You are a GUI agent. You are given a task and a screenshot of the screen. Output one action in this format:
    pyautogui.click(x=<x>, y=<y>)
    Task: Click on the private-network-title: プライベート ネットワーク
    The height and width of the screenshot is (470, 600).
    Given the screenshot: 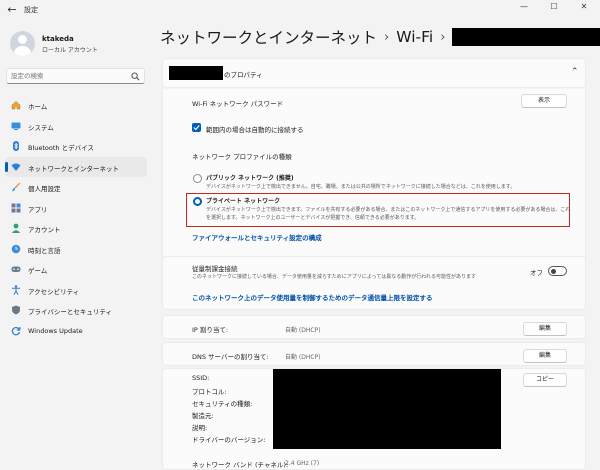 What is the action you would take?
    pyautogui.click(x=243, y=201)
    